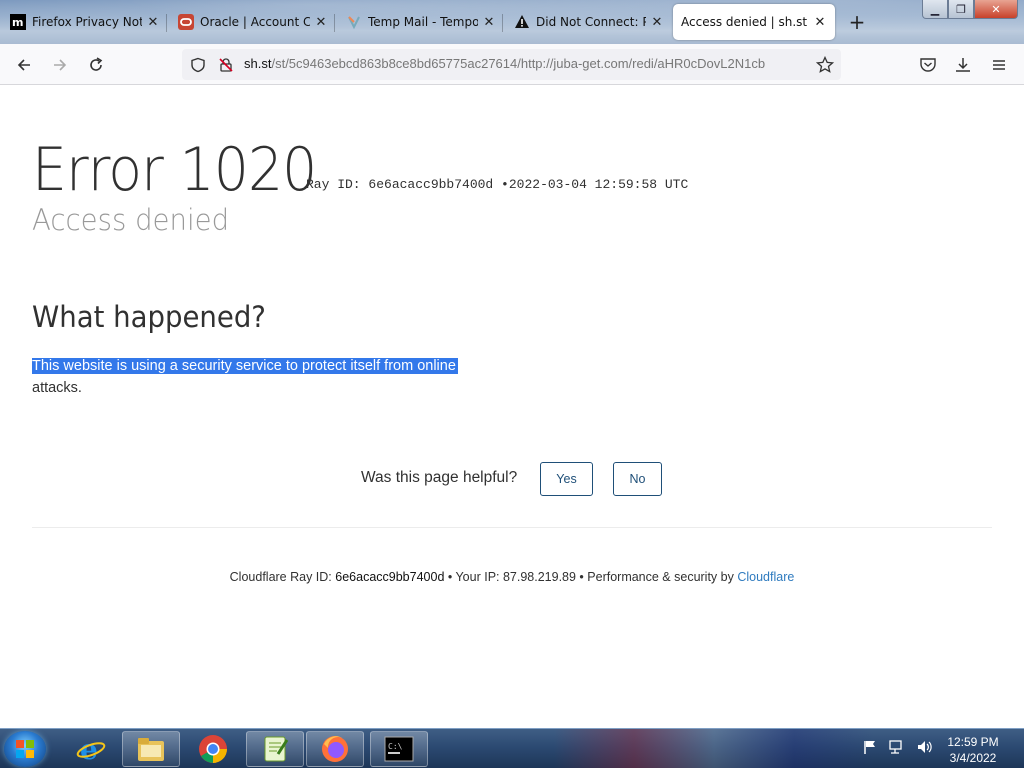 Image resolution: width=1024 pixels, height=768 pixels. I want to click on forward-button, so click(60, 65).